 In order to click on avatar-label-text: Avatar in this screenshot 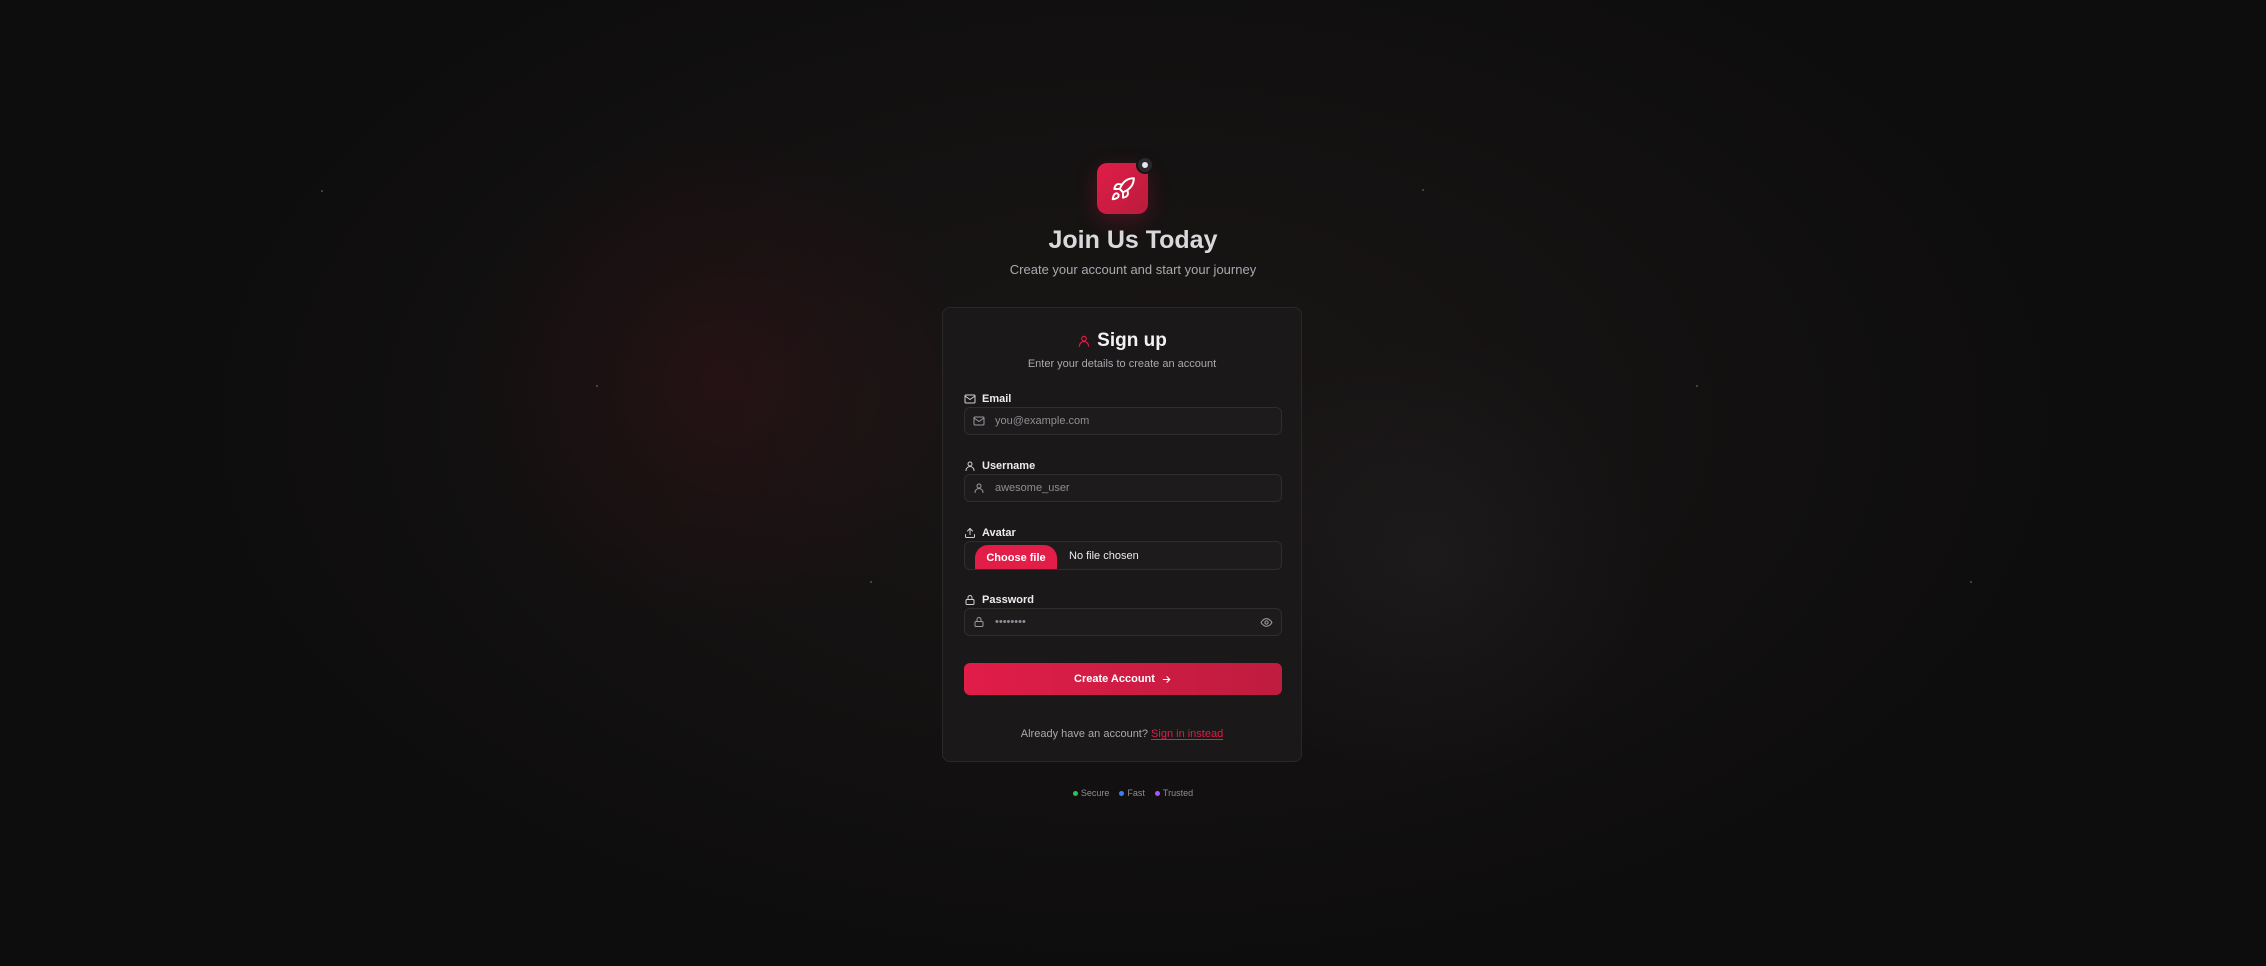, I will do `click(999, 533)`.